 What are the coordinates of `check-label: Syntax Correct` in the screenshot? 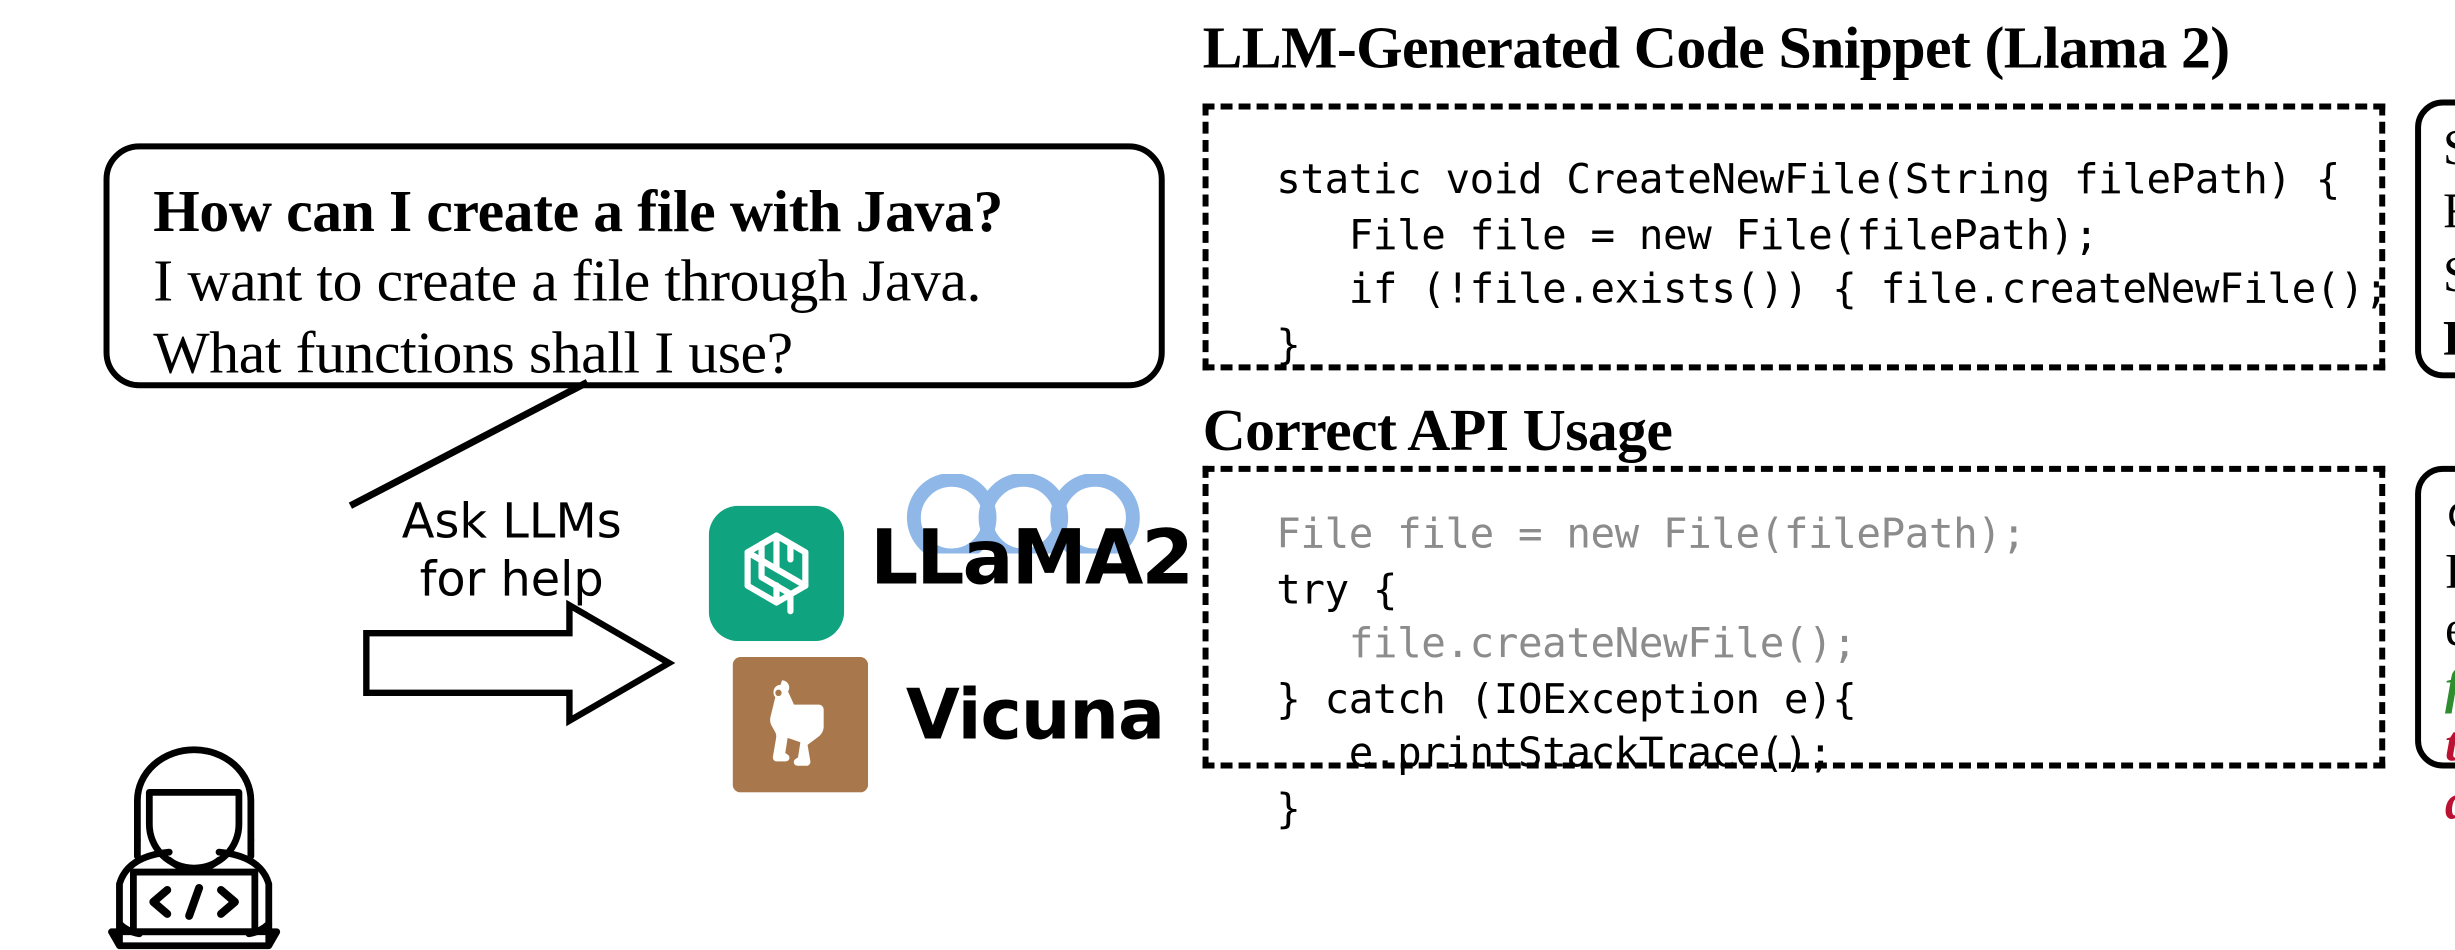 It's located at (2449, 148).